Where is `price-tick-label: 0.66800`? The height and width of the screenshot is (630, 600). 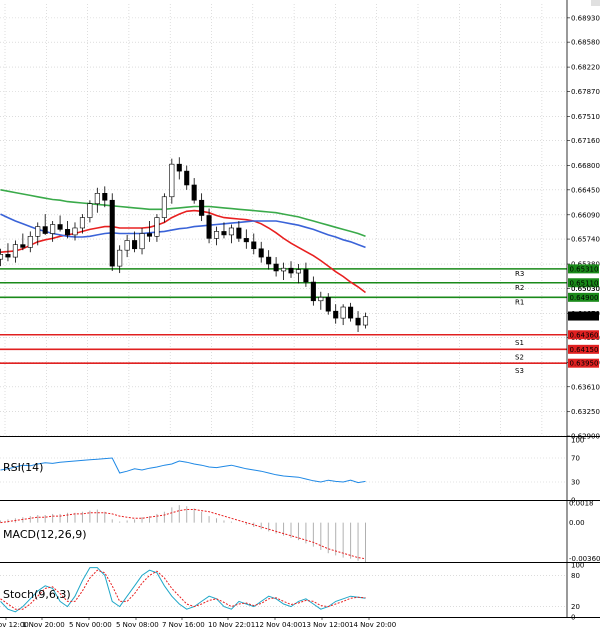 price-tick-label: 0.66800 is located at coordinates (585, 166).